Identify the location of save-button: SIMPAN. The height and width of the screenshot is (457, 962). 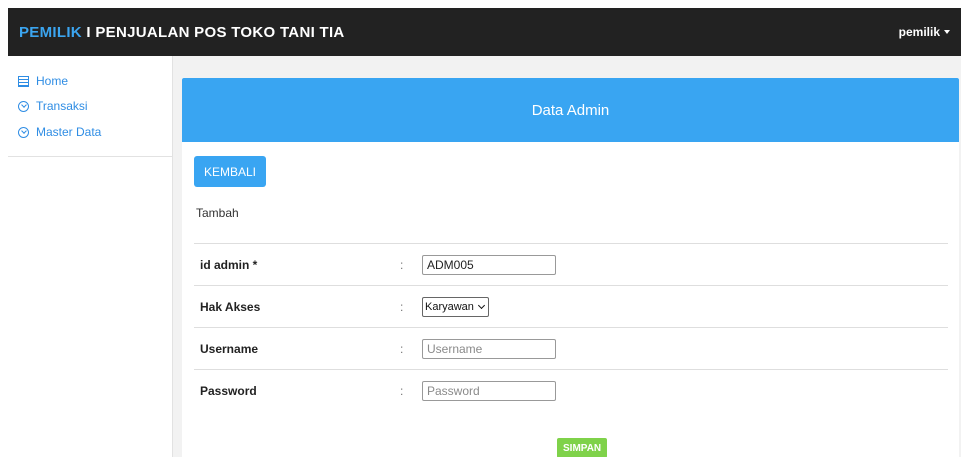
(582, 447).